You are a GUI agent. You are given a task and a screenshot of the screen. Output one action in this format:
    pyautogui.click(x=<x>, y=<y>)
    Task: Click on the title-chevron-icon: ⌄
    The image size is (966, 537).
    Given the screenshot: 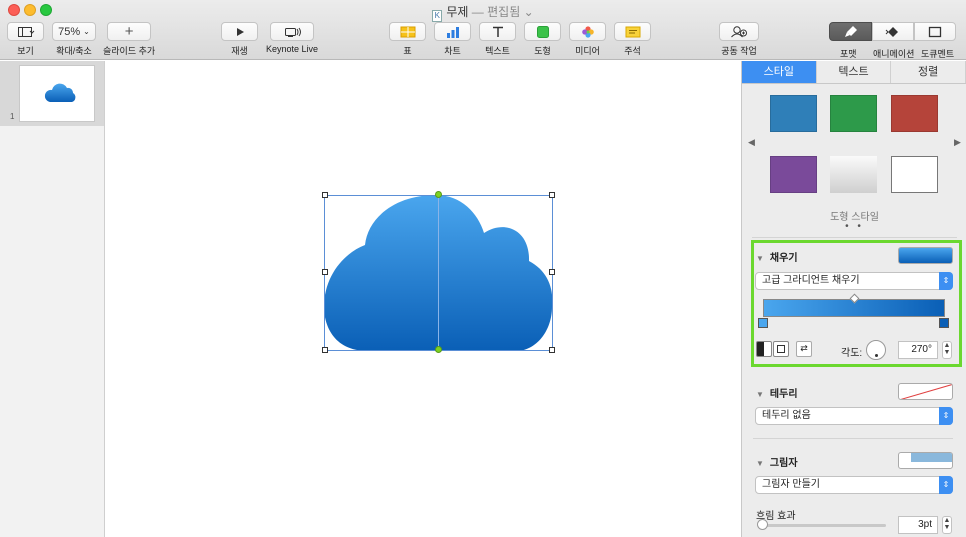 What is the action you would take?
    pyautogui.click(x=529, y=12)
    